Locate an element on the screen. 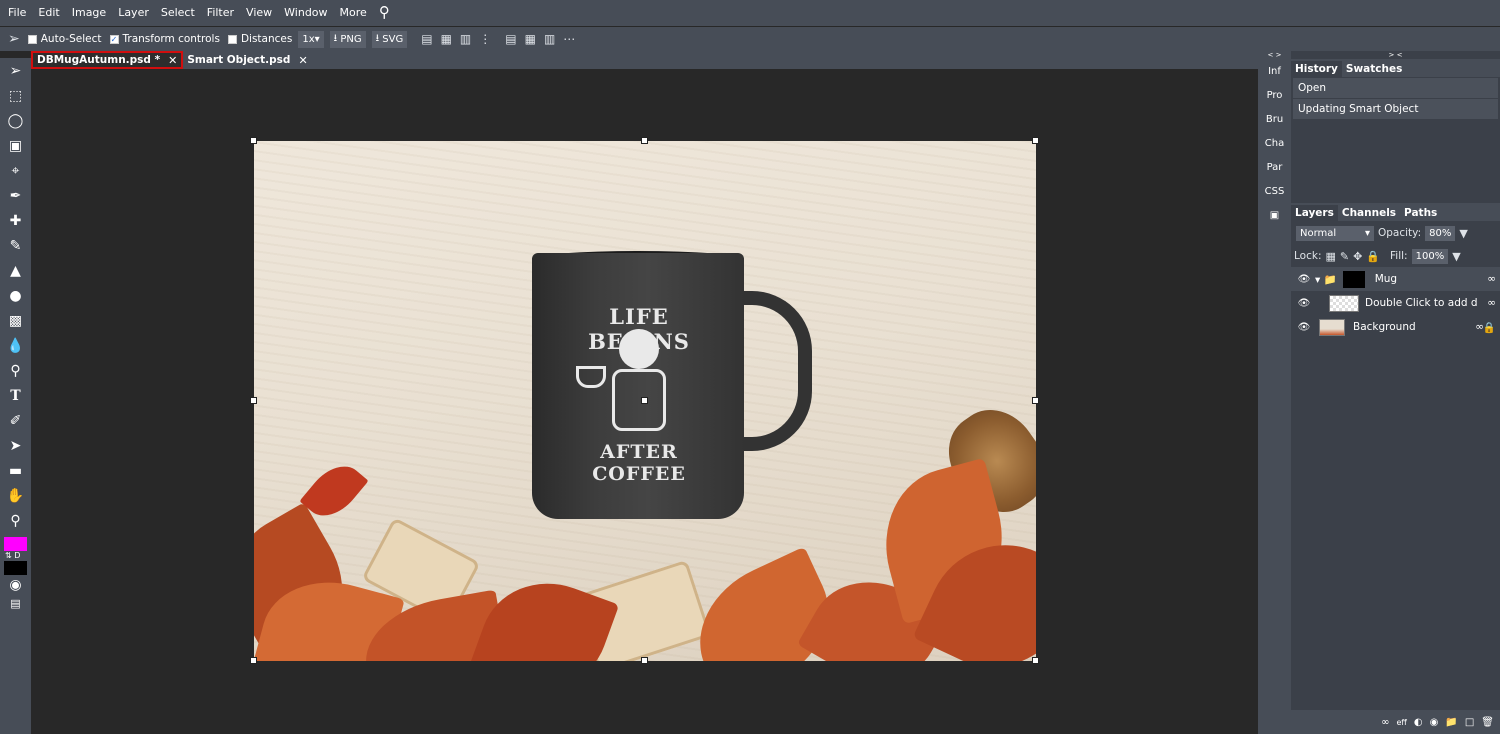 The image size is (1500, 734). menu-more: More is located at coordinates (353, 12).